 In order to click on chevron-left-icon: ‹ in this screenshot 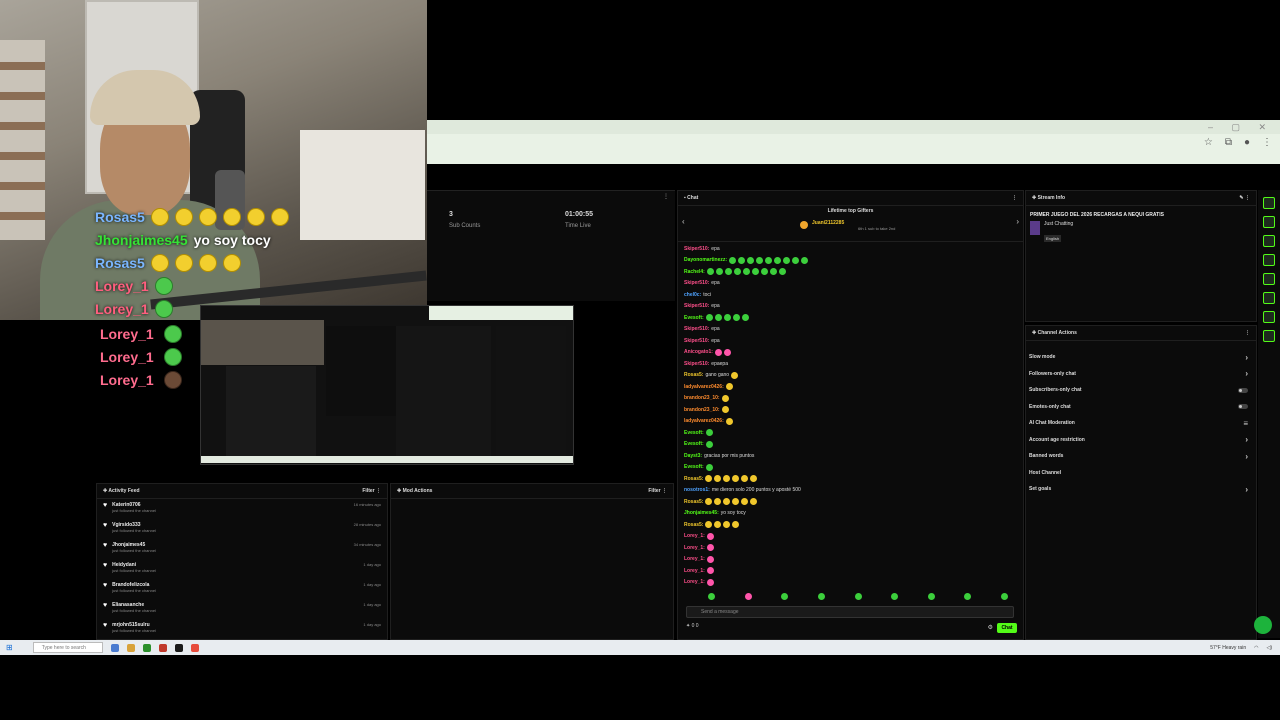, I will do `click(683, 221)`.